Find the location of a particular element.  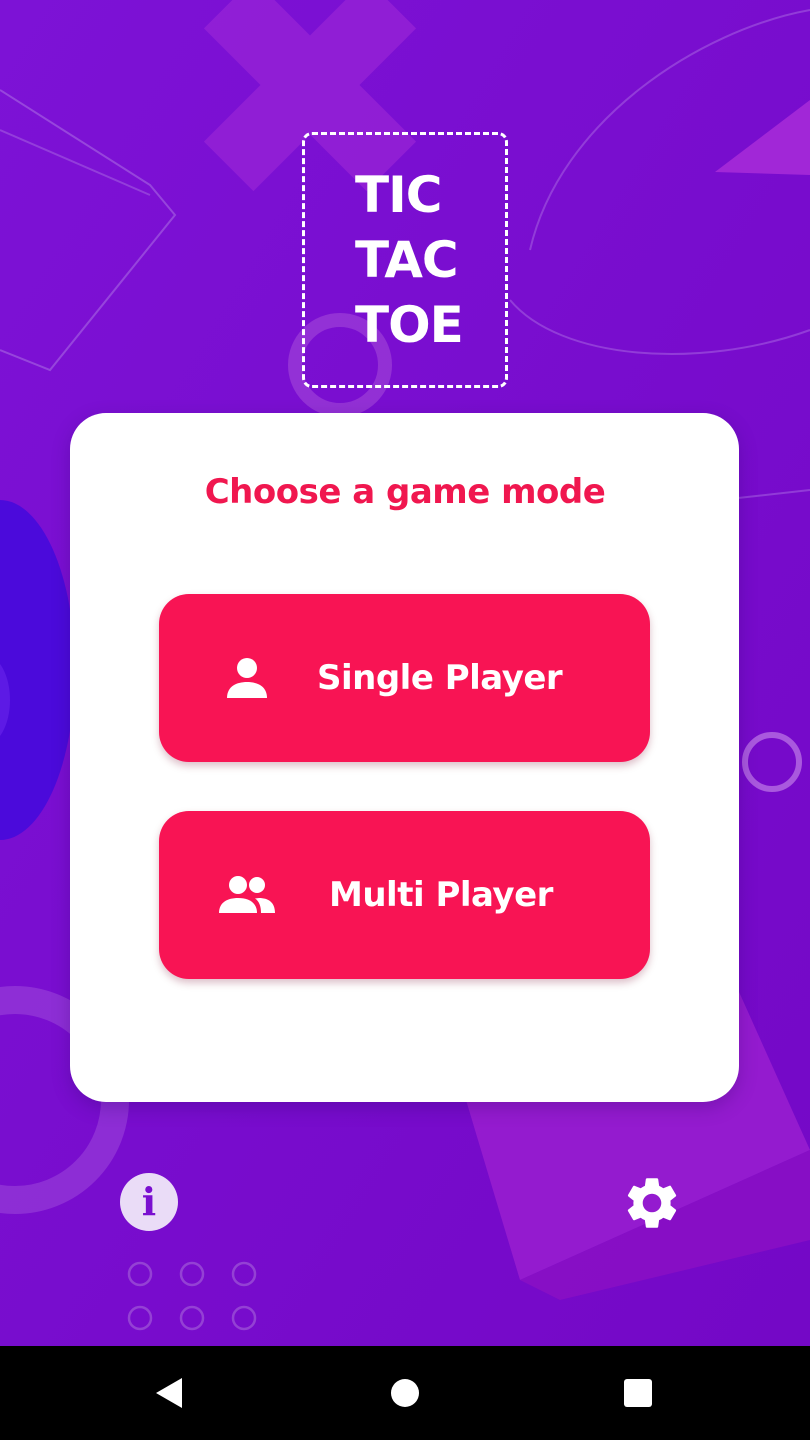

recents-square-icon is located at coordinates (638, 1393).